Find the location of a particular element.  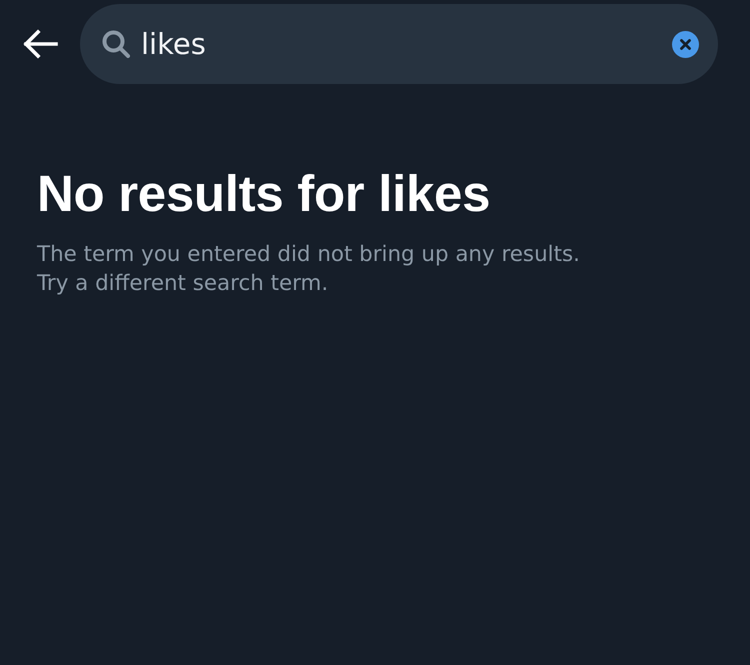

empty-state-title: No results for likes is located at coordinates (263, 194).